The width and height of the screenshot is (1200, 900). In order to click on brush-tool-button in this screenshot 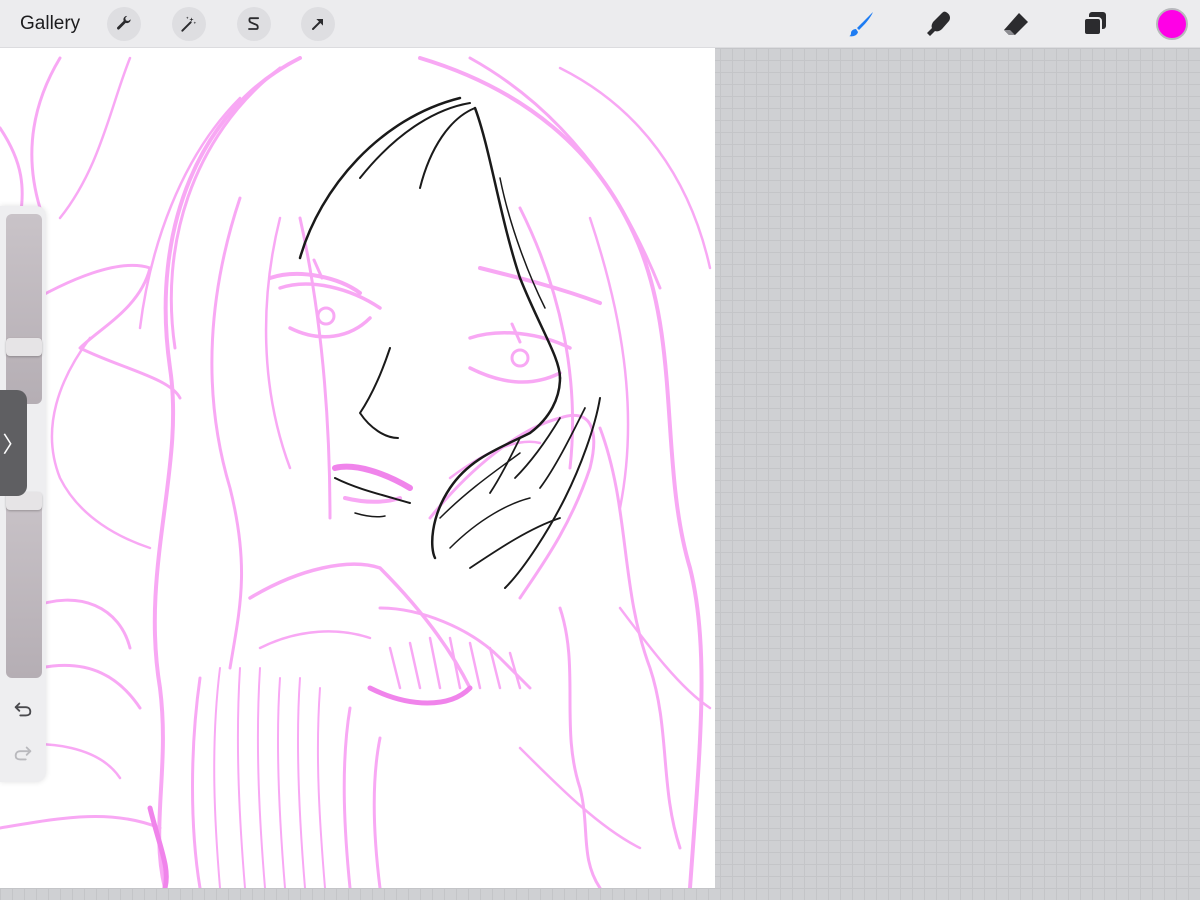, I will do `click(861, 24)`.